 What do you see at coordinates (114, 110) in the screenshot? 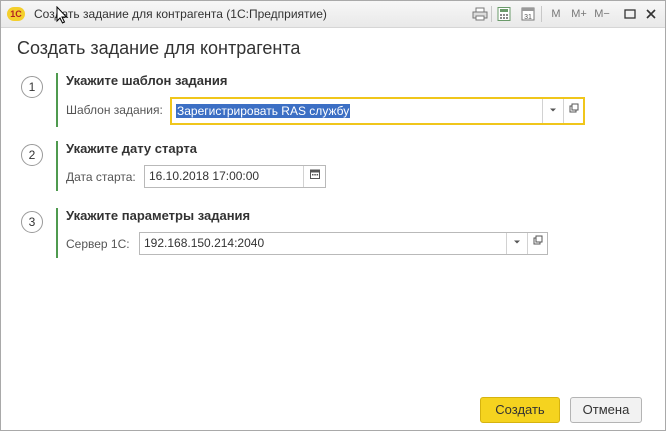
I see `template-label: Шаблон задания:` at bounding box center [114, 110].